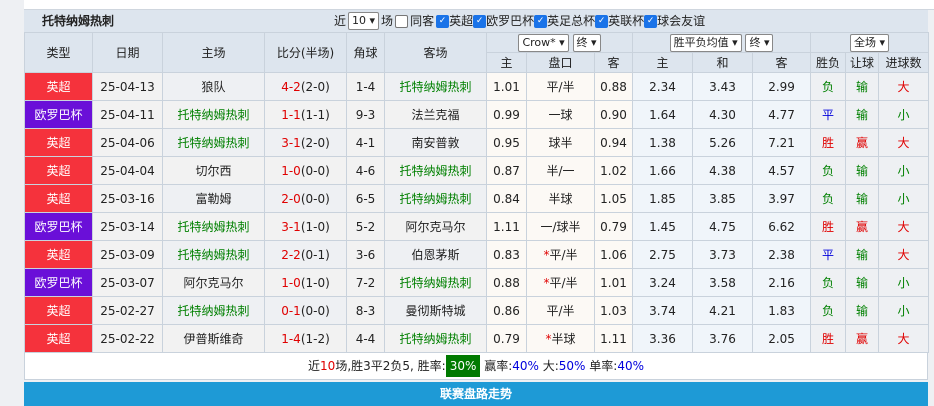 This screenshot has width=934, height=406. I want to click on same-venue-label: 同客, so click(422, 21).